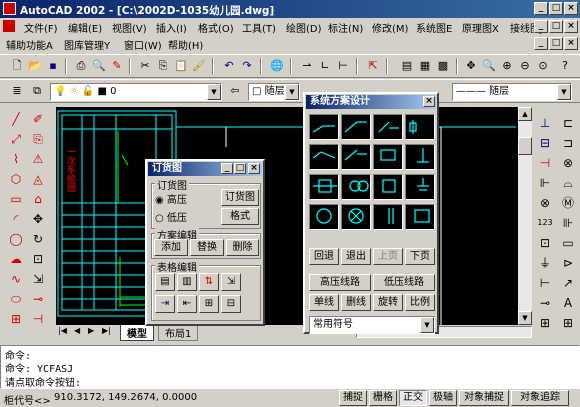  I want to click on menu-insert: 插入(I), so click(171, 27).